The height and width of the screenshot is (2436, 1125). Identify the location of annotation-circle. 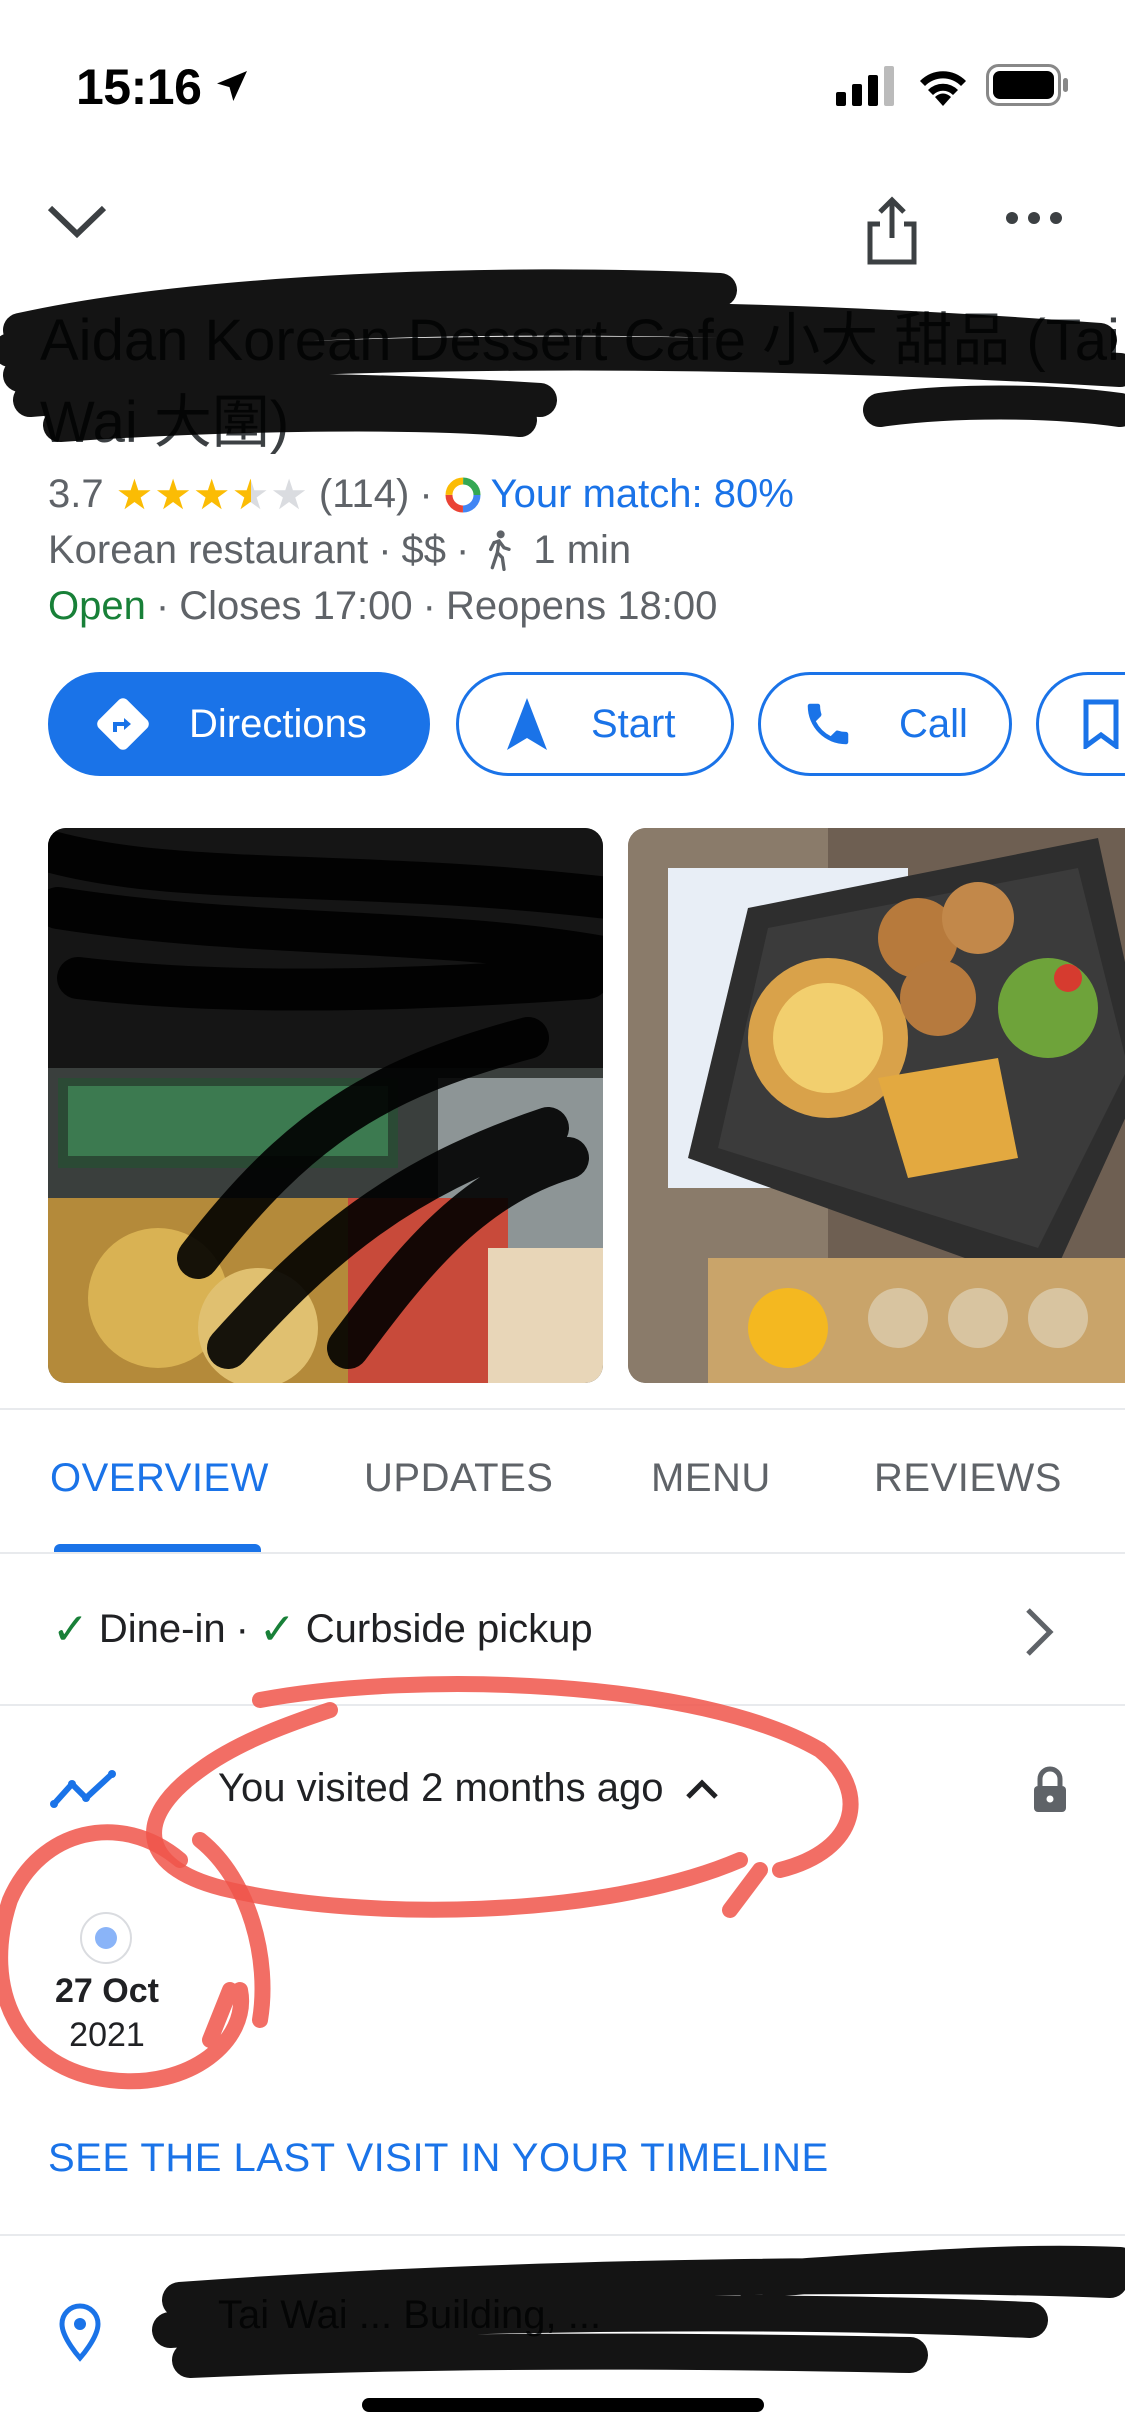
(429, 1883).